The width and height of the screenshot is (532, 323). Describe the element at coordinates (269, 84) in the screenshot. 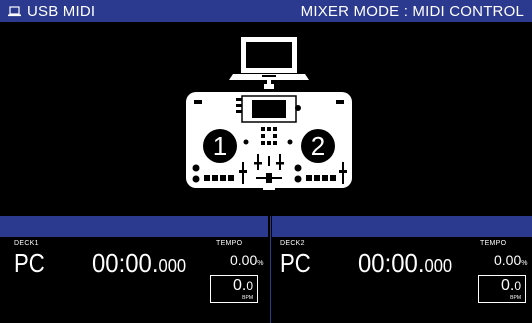

I see `usb-cable-icon` at that location.